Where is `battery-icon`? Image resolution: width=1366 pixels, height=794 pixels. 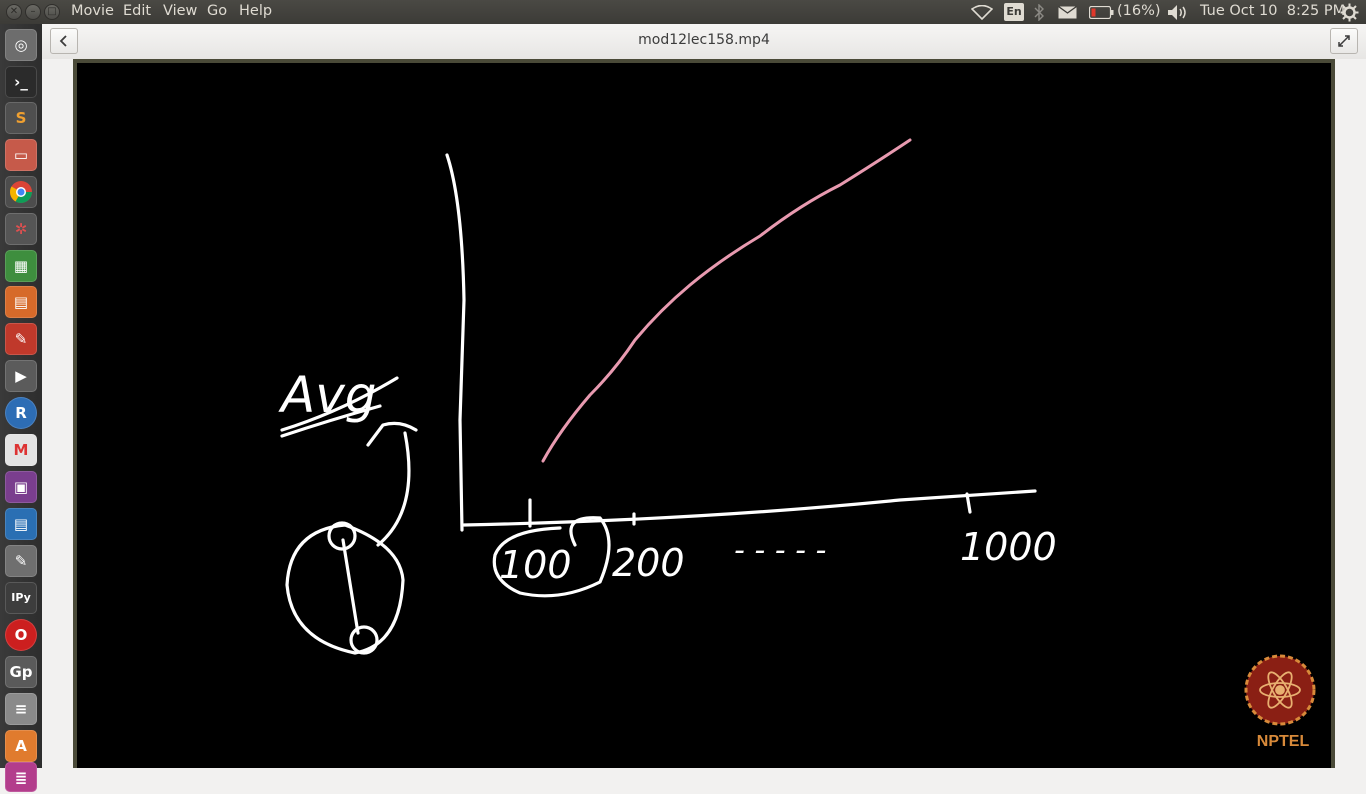
battery-icon is located at coordinates (1101, 12).